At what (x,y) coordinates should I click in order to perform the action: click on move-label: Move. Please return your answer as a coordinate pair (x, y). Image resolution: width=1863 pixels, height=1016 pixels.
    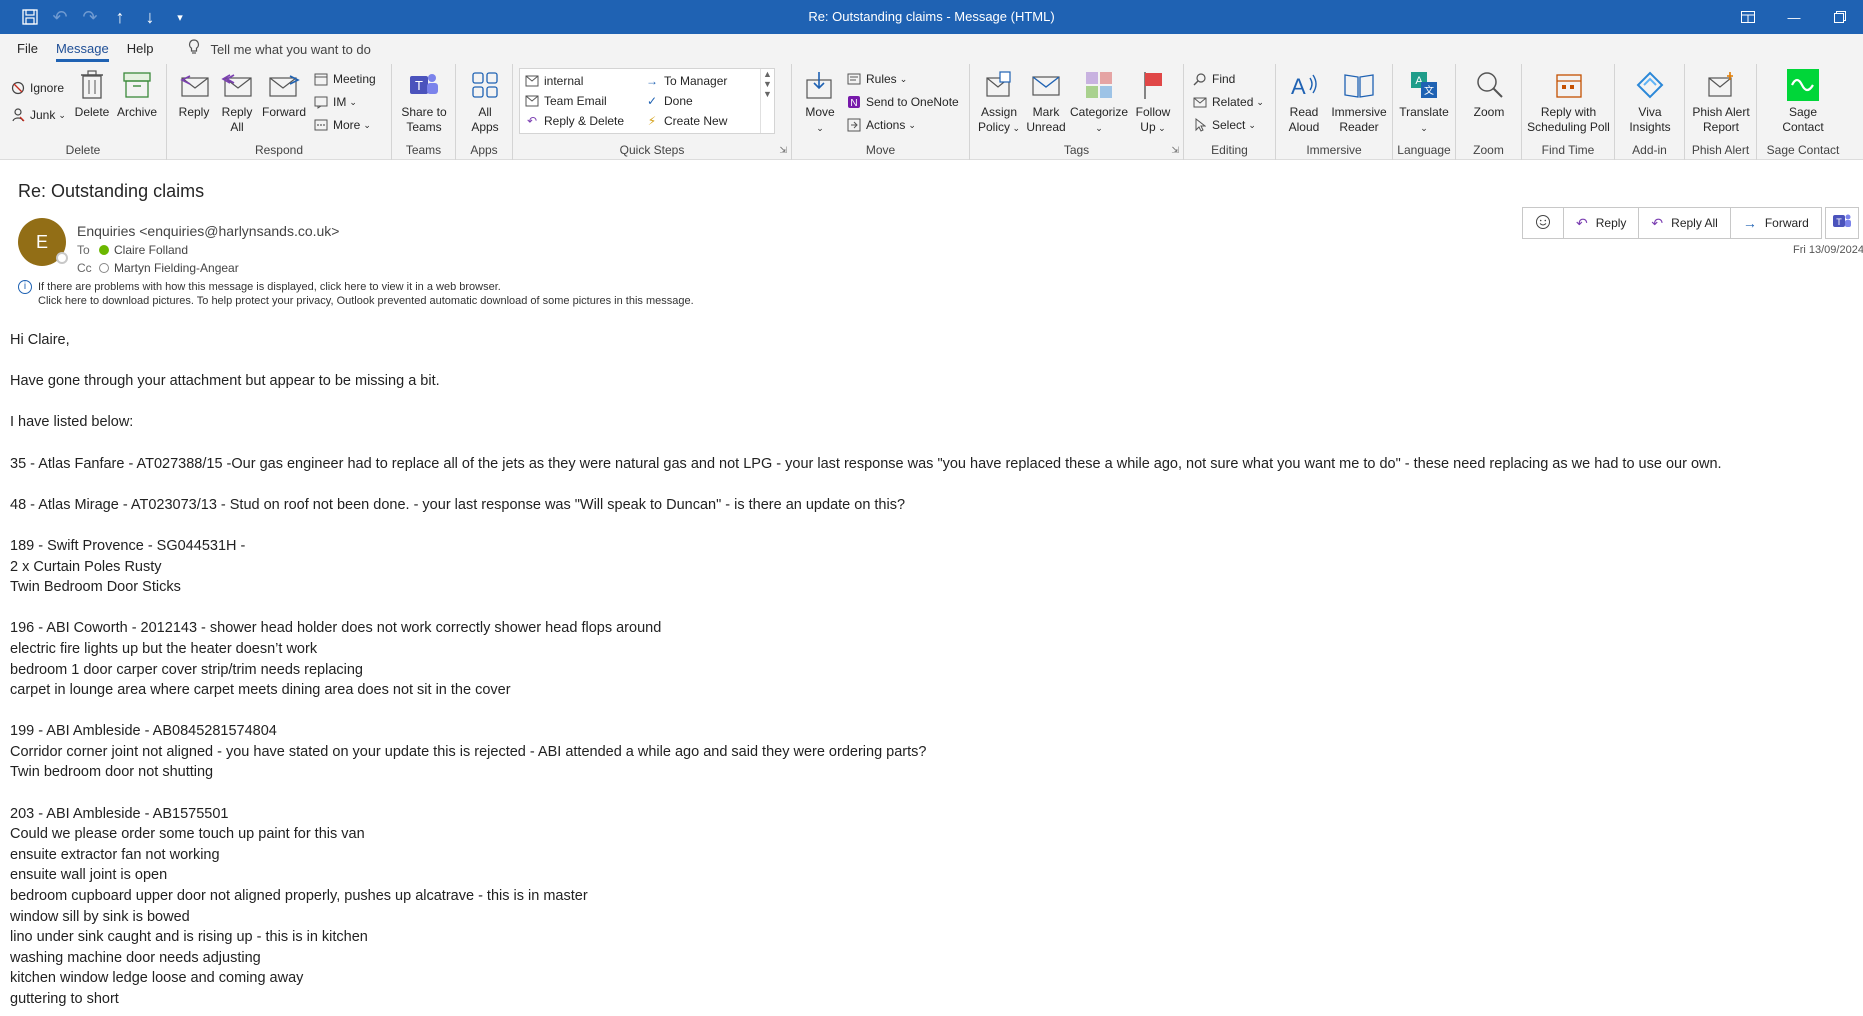
    Looking at the image, I should click on (820, 112).